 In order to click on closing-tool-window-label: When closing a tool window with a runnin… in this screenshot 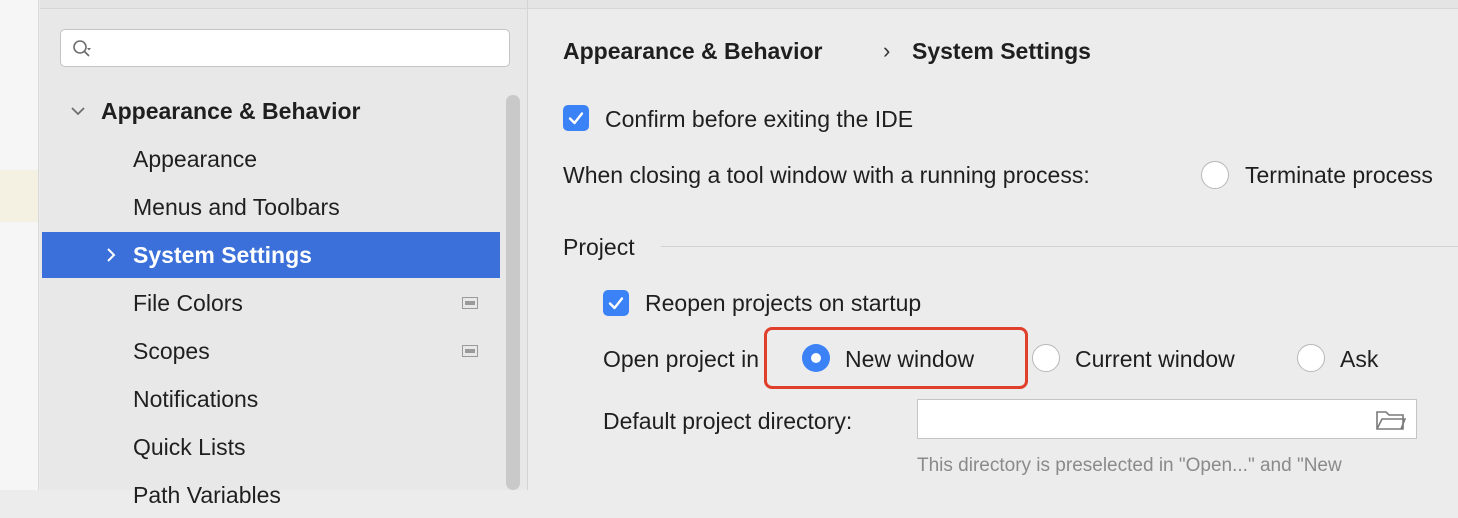, I will do `click(826, 175)`.